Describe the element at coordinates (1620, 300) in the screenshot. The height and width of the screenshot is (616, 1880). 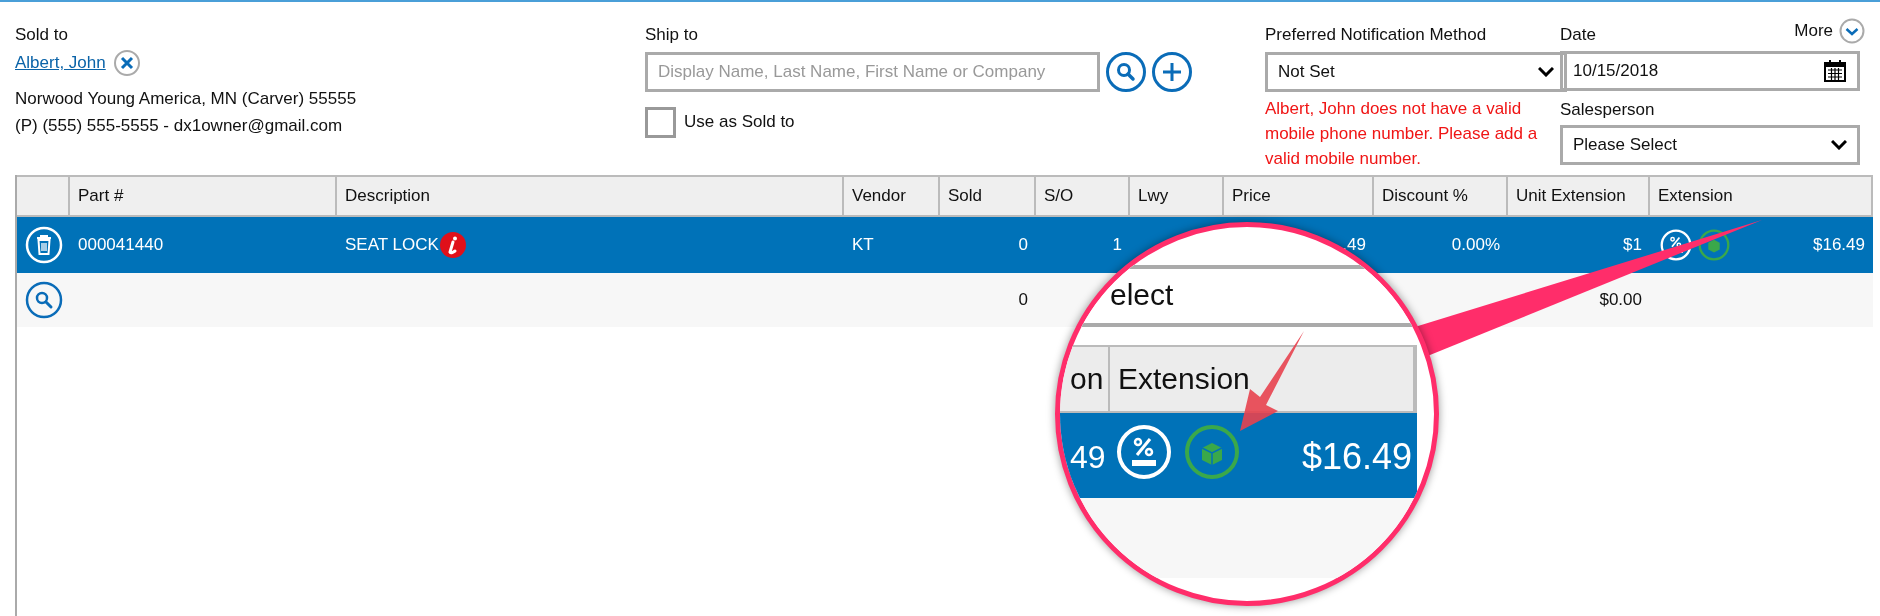
I see `table-cell-text: $0.00` at that location.